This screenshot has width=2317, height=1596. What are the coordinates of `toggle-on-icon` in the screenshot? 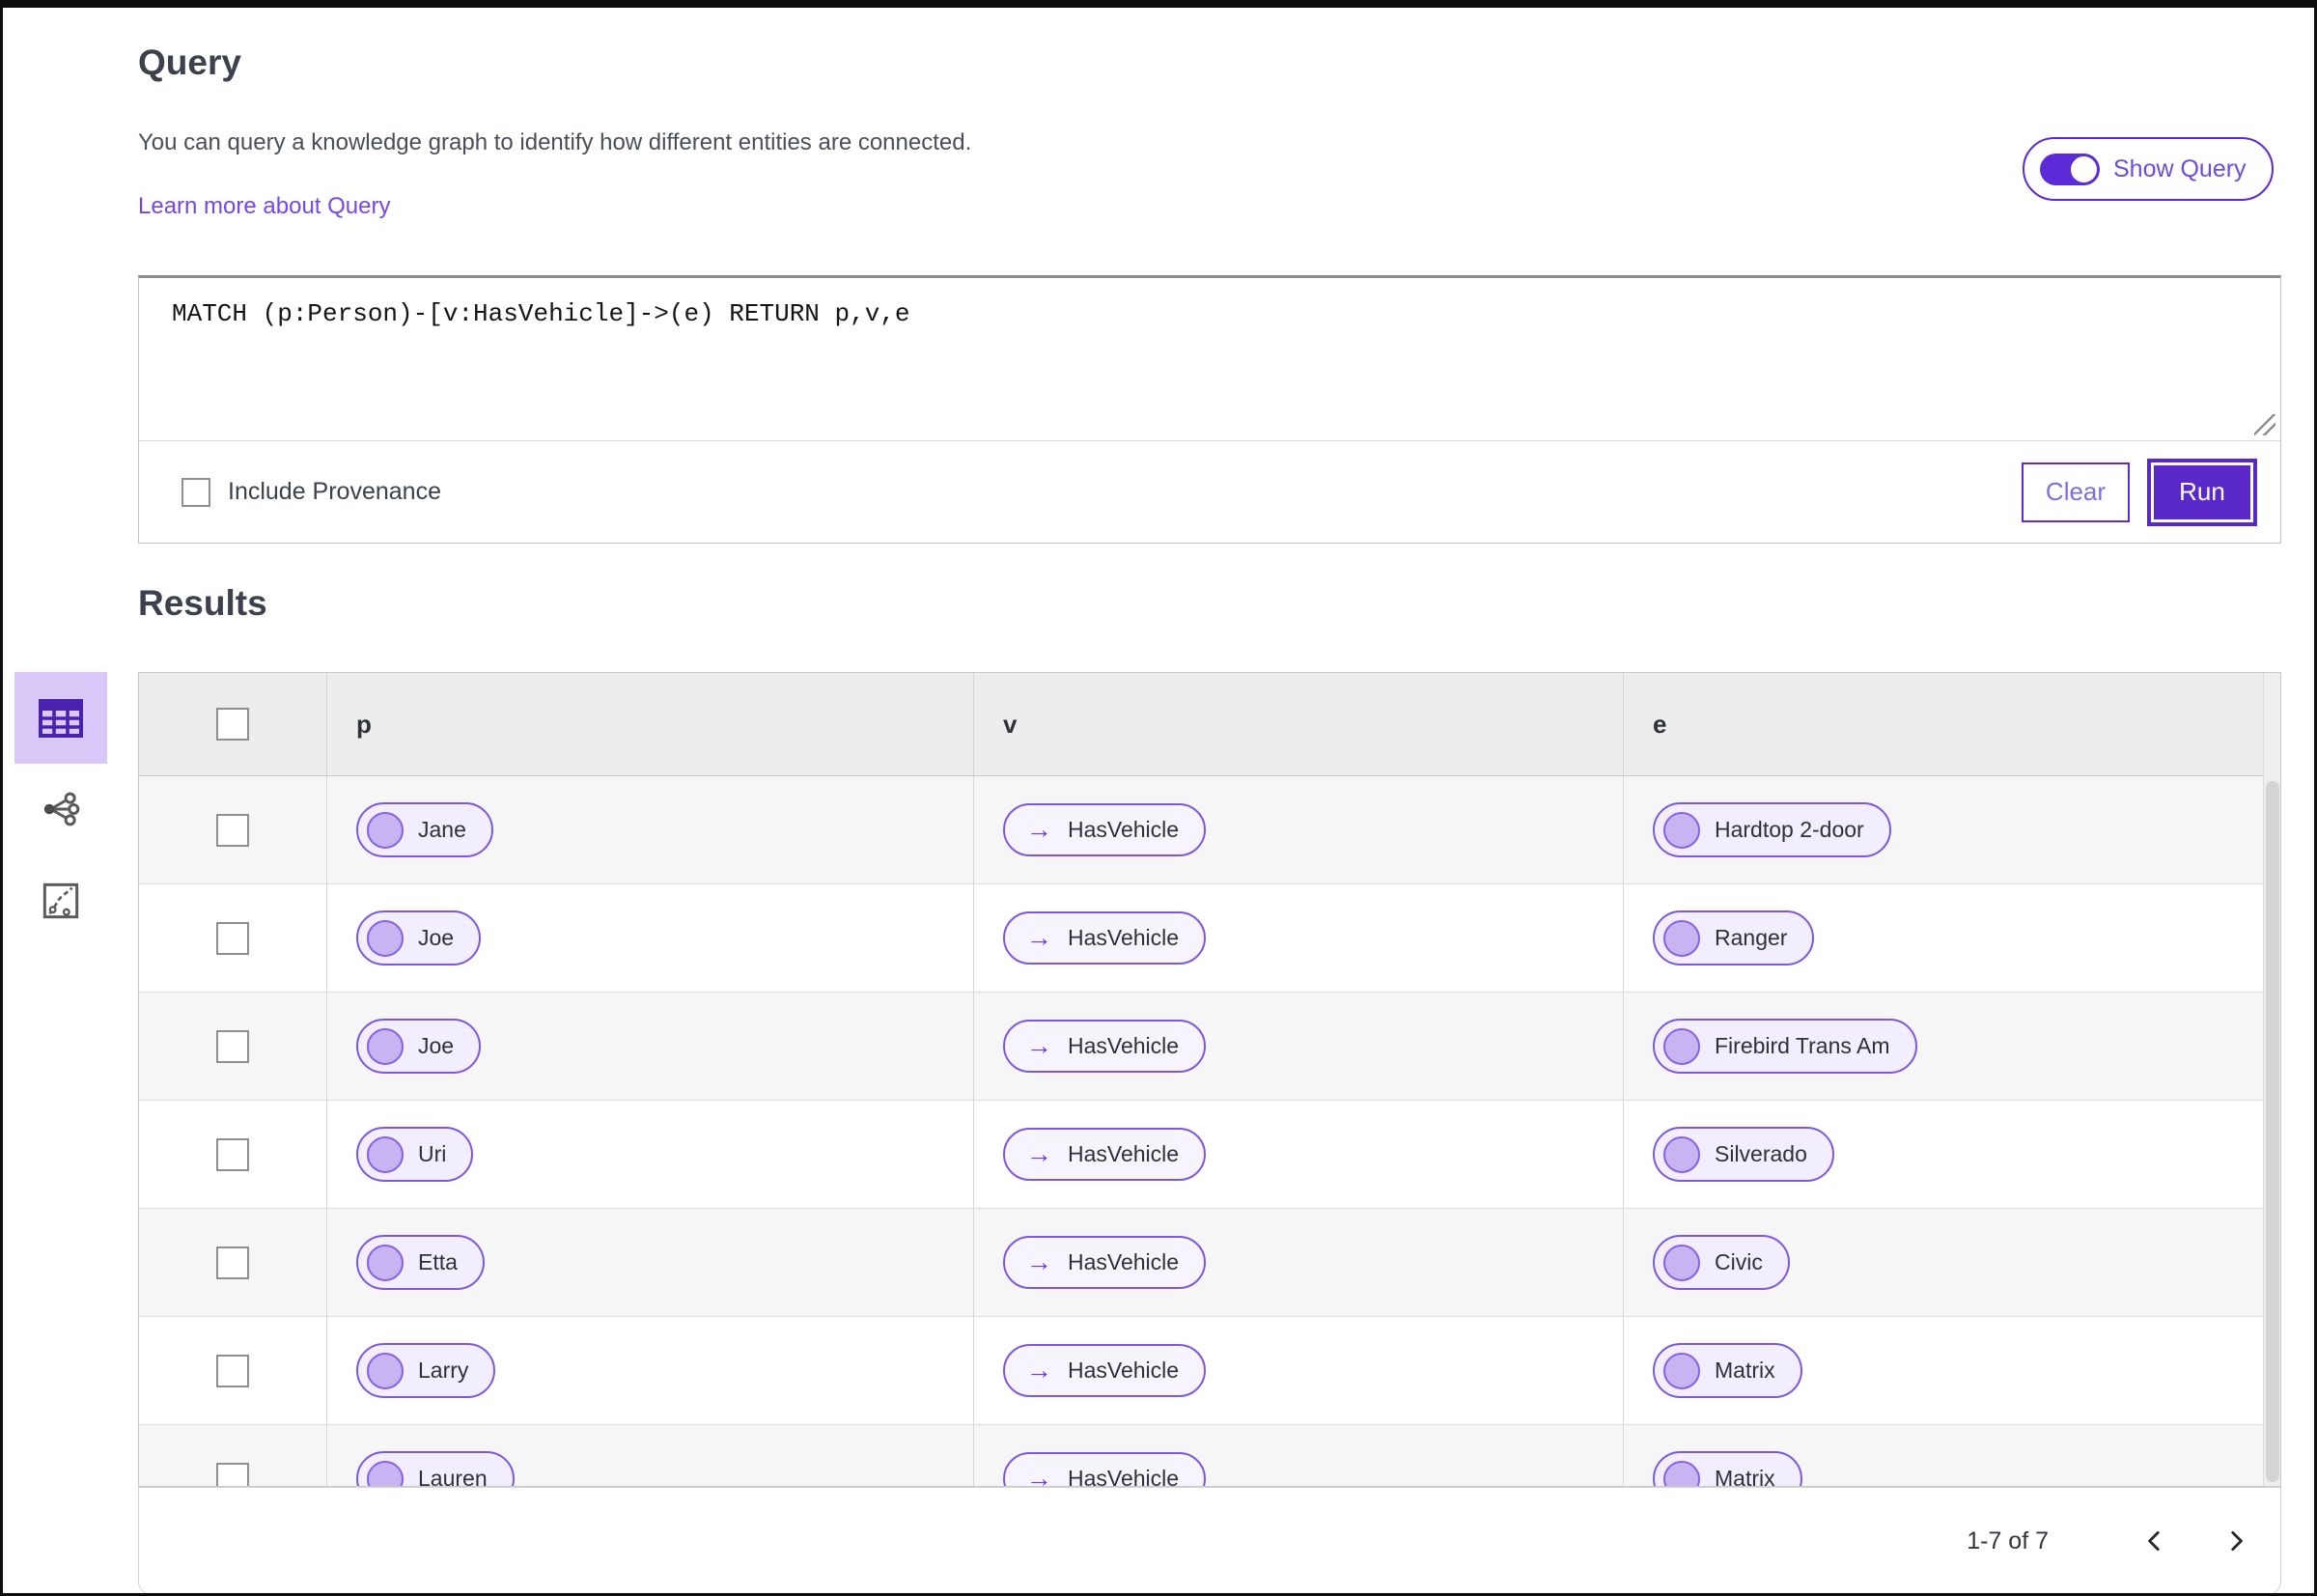 It's located at (2070, 169).